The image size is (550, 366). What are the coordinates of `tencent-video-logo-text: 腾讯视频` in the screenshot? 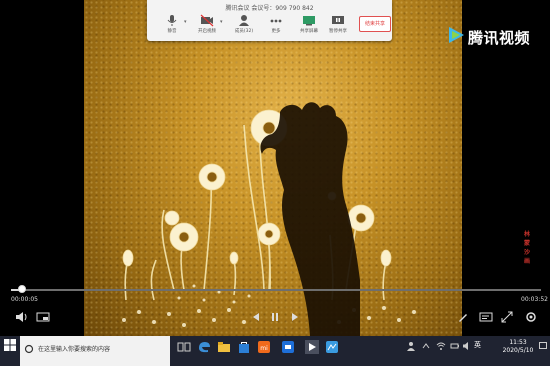 It's located at (499, 38).